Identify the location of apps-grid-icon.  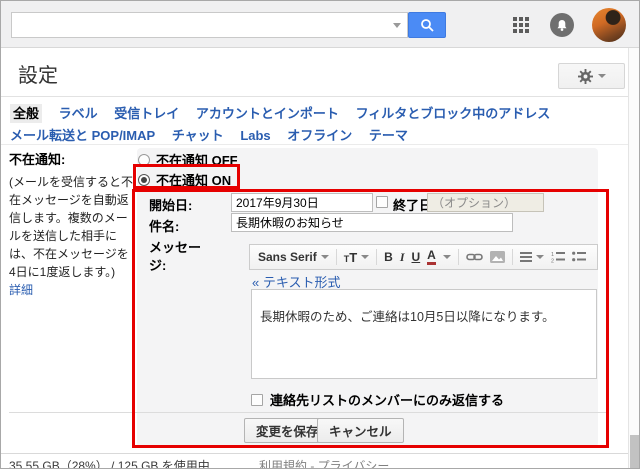
(521, 25).